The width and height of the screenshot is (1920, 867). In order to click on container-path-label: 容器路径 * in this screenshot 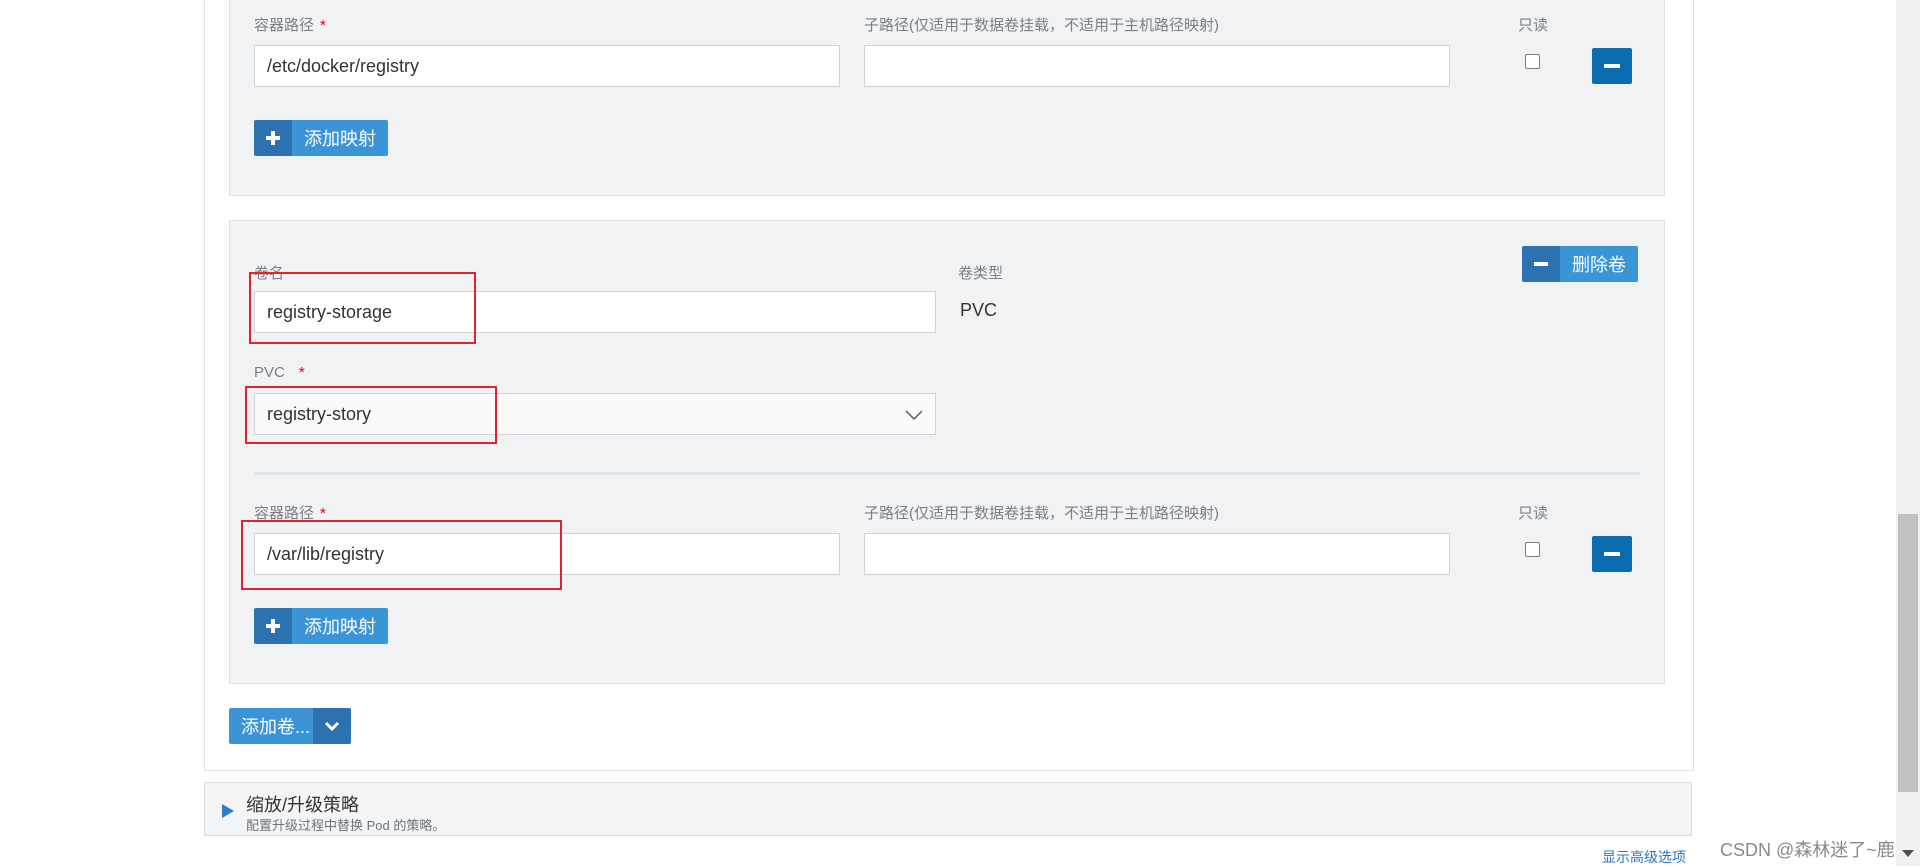, I will do `click(290, 25)`.